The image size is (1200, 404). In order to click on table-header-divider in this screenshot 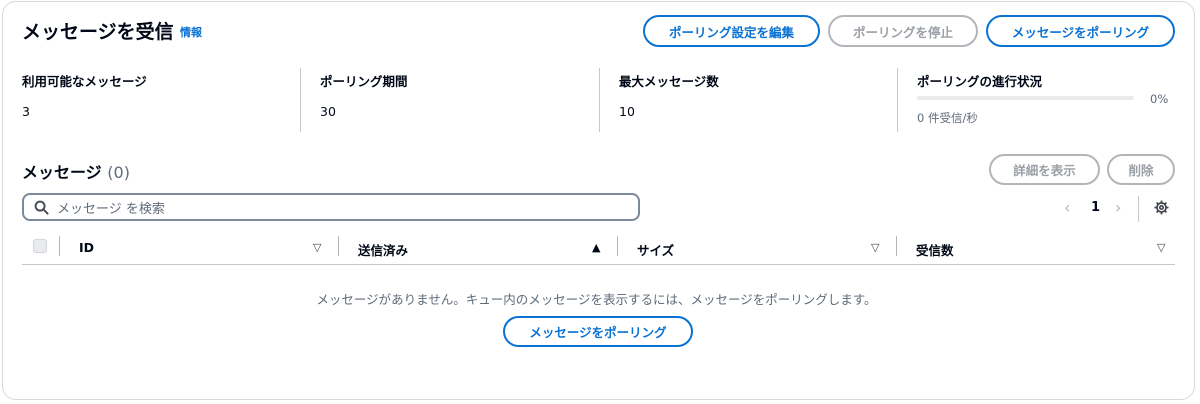, I will do `click(598, 264)`.